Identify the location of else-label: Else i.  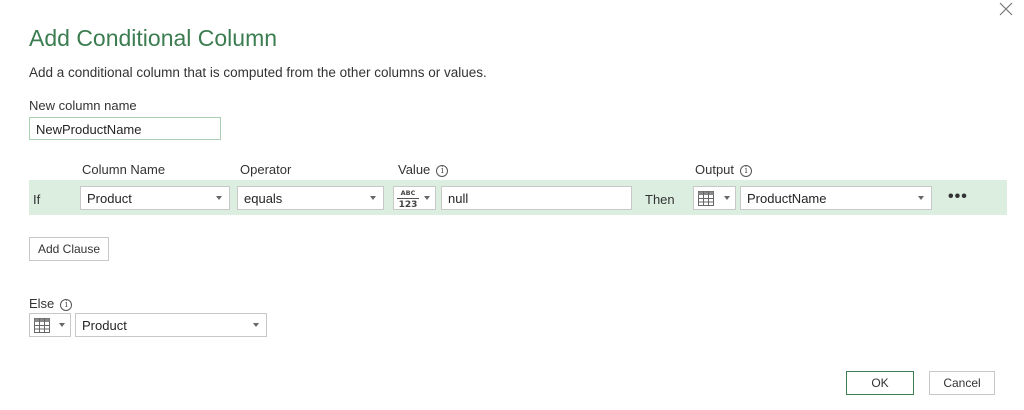
(51, 303).